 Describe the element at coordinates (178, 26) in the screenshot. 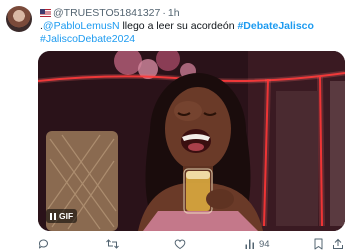

I see `text-body: llego a leer su acordeón` at that location.